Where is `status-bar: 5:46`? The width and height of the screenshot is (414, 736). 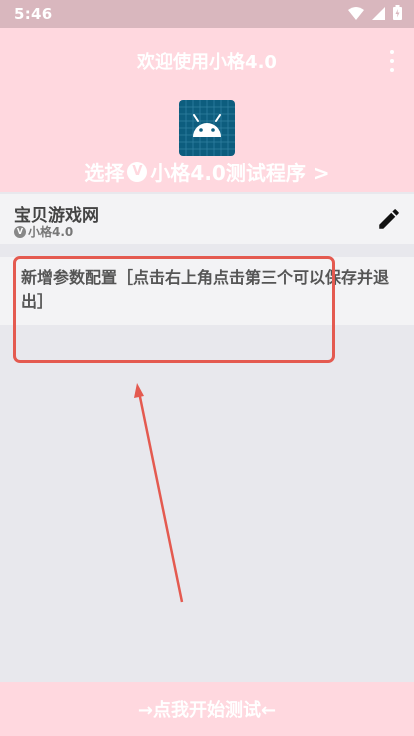
status-bar: 5:46 is located at coordinates (207, 14).